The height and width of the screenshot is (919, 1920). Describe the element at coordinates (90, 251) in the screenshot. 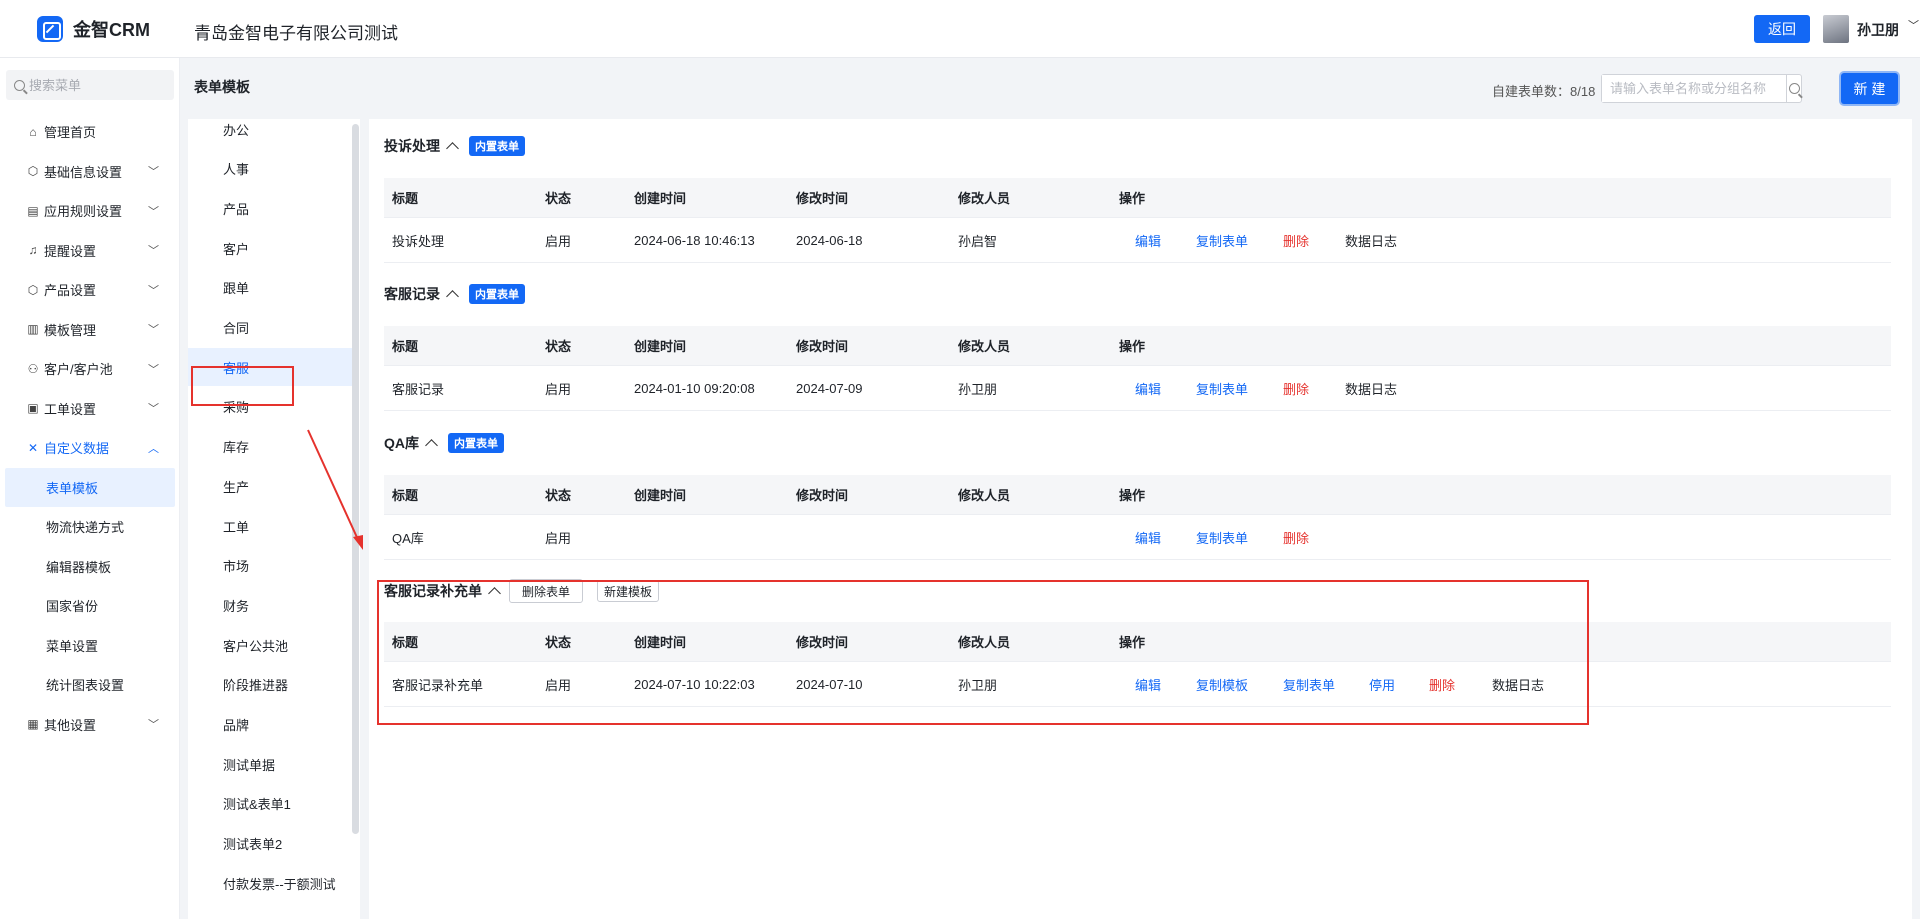

I see `sidebar-item: ♫ 提醒设置 ﹀` at that location.